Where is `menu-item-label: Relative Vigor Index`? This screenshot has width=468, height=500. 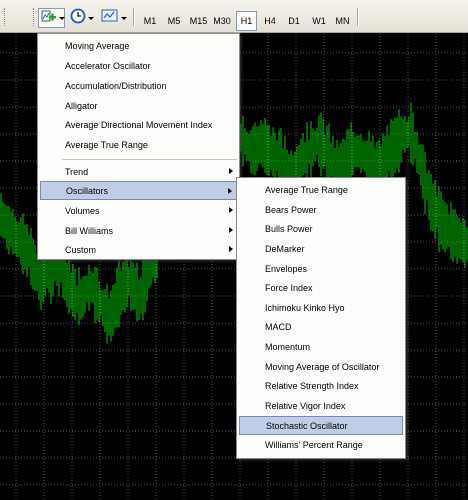
menu-item-label: Relative Vigor Index is located at coordinates (305, 405).